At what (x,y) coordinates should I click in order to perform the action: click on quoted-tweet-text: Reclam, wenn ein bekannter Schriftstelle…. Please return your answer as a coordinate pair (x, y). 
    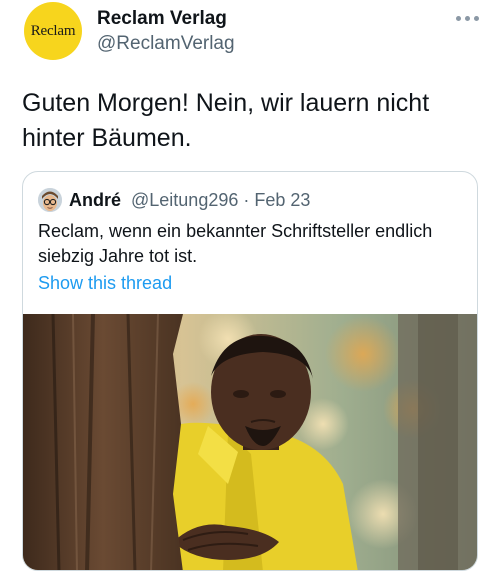
    Looking at the image, I should click on (235, 243).